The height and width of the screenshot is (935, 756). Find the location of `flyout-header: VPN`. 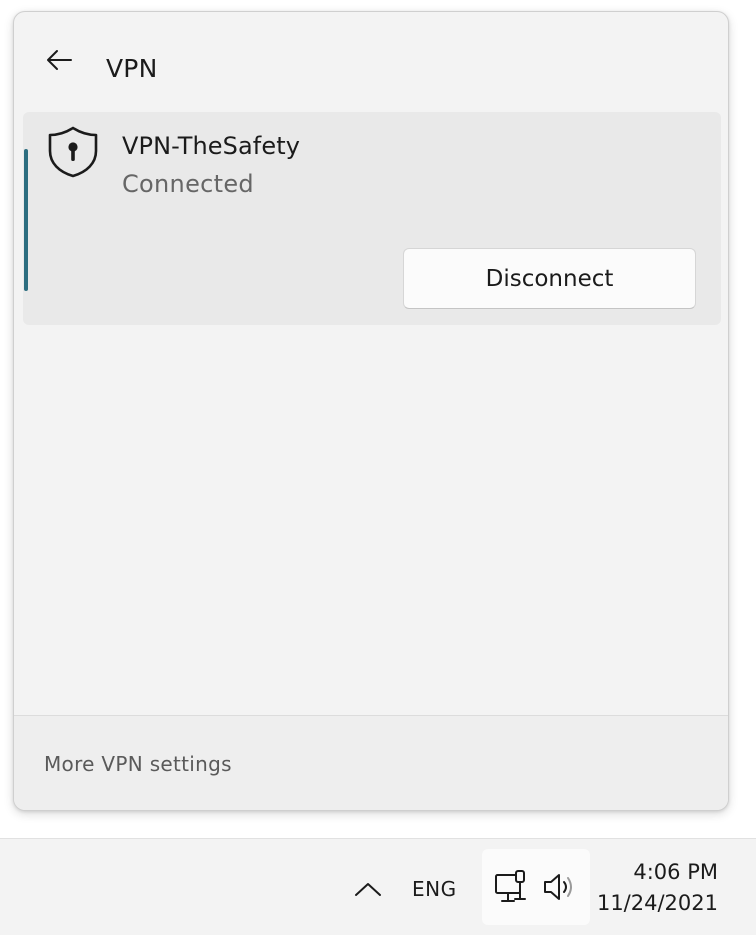

flyout-header: VPN is located at coordinates (371, 60).